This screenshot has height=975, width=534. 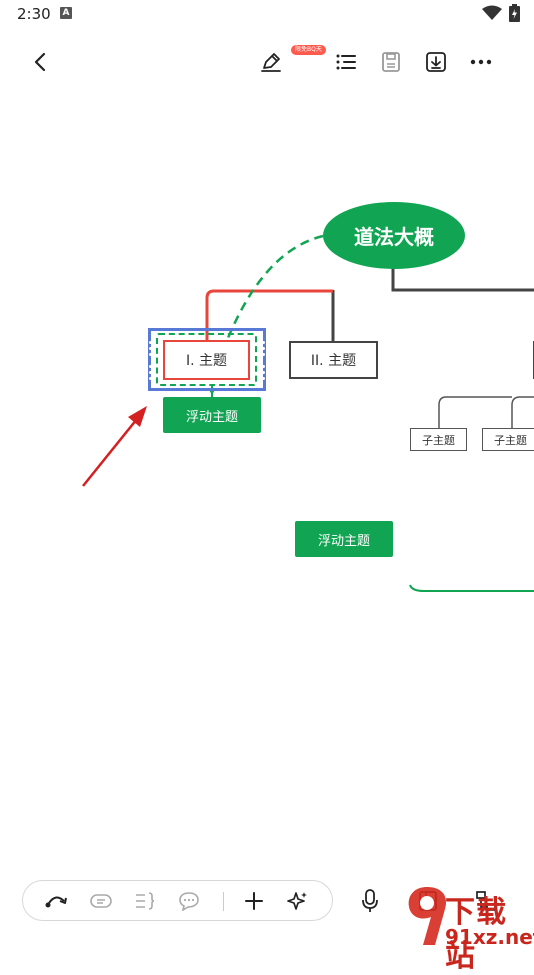 I want to click on selection-handle-right, so click(x=264, y=348).